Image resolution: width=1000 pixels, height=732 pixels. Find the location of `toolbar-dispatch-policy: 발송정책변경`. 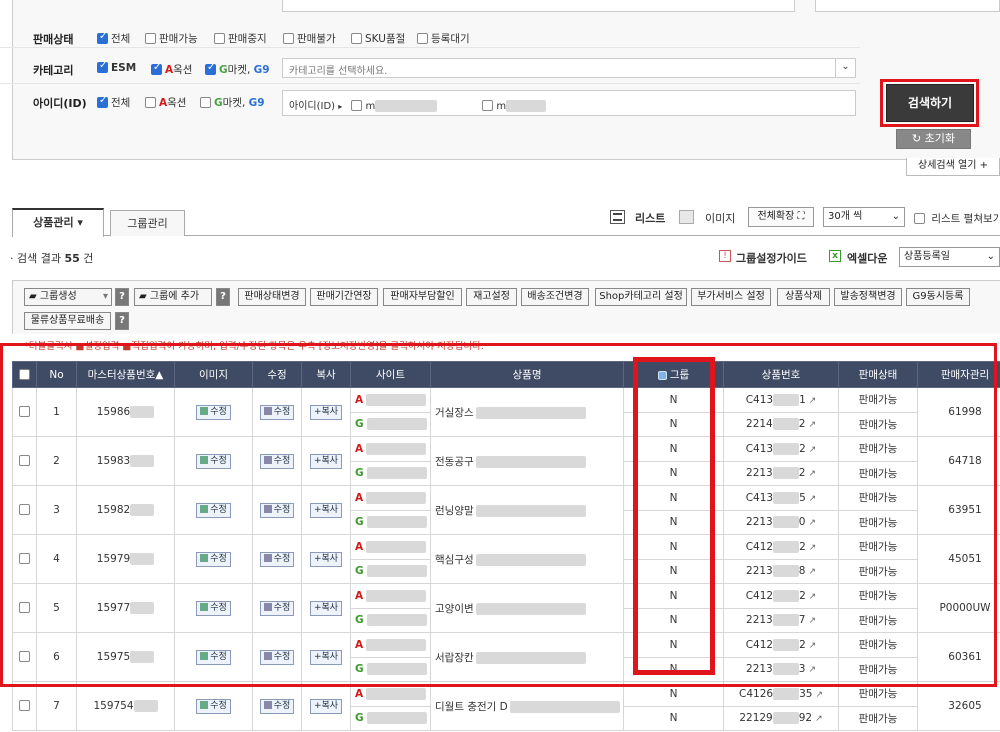

toolbar-dispatch-policy: 발송정책변경 is located at coordinates (868, 297).